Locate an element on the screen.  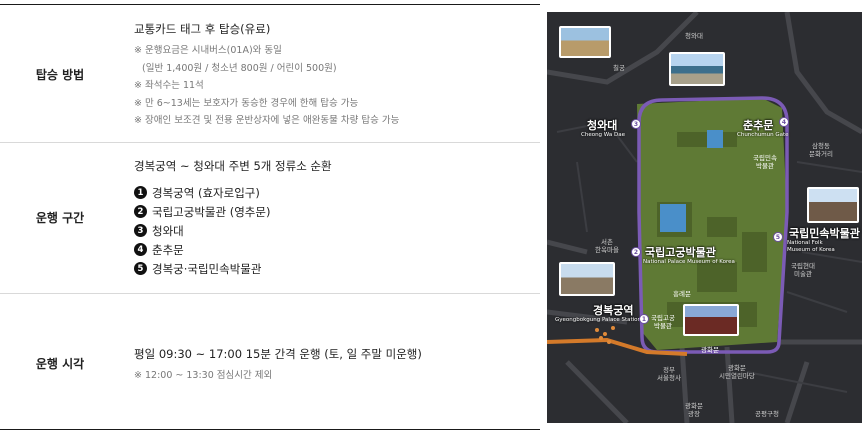
label-folk-museum-en: National Folk Museum of Korea is located at coordinates (811, 246).